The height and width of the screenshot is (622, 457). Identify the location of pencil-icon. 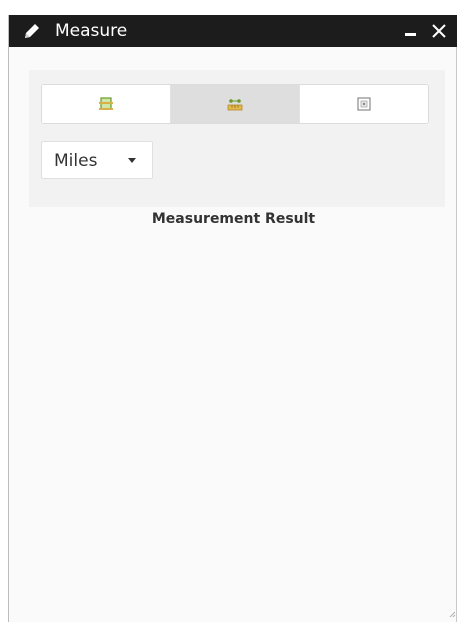
(32, 31).